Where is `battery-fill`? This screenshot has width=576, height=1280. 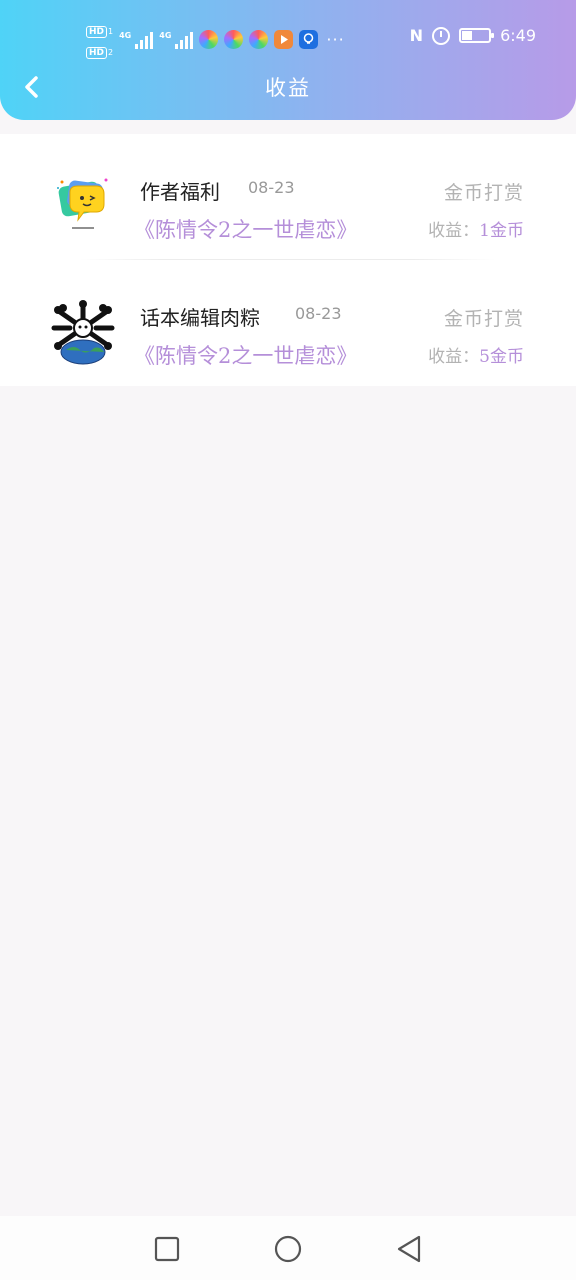
battery-fill is located at coordinates (467, 35).